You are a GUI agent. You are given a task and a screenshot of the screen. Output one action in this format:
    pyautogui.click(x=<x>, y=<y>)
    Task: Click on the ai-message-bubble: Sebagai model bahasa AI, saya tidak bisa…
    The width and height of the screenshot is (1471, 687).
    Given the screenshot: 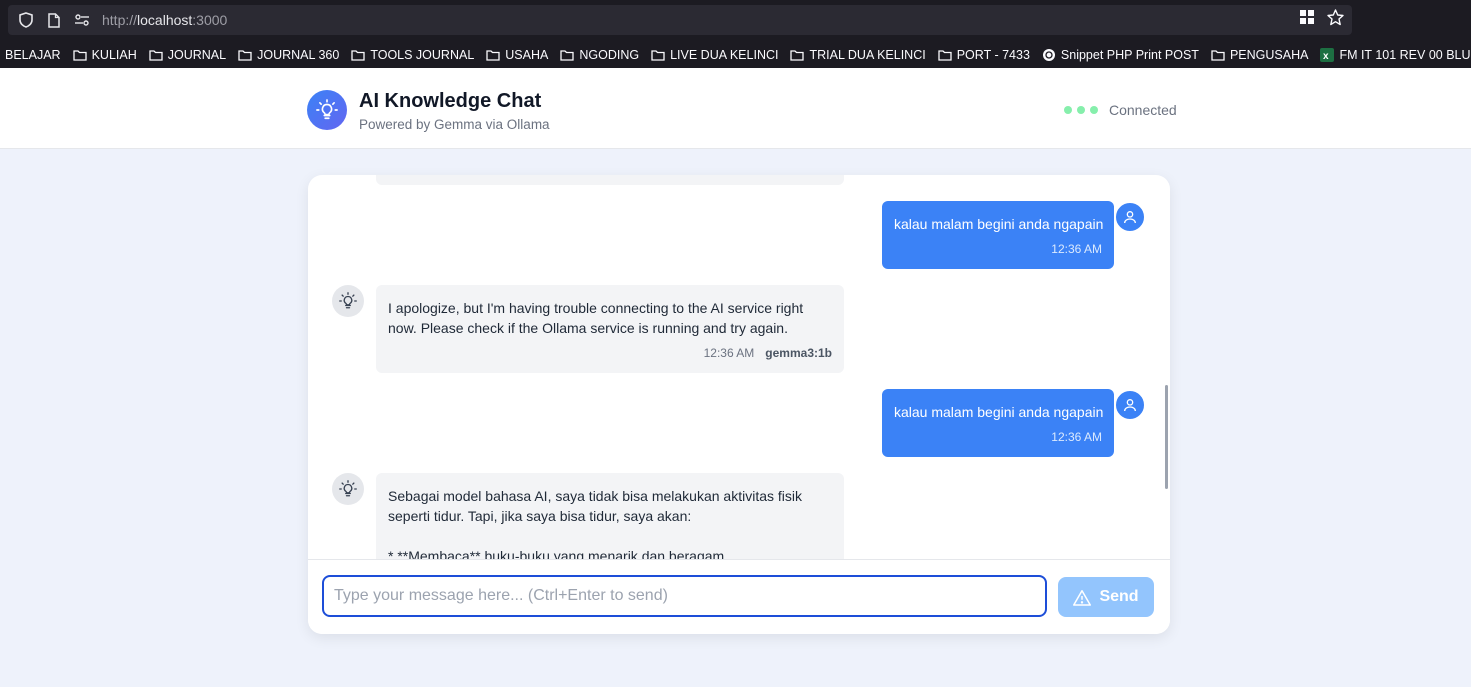 What is the action you would take?
    pyautogui.click(x=610, y=516)
    